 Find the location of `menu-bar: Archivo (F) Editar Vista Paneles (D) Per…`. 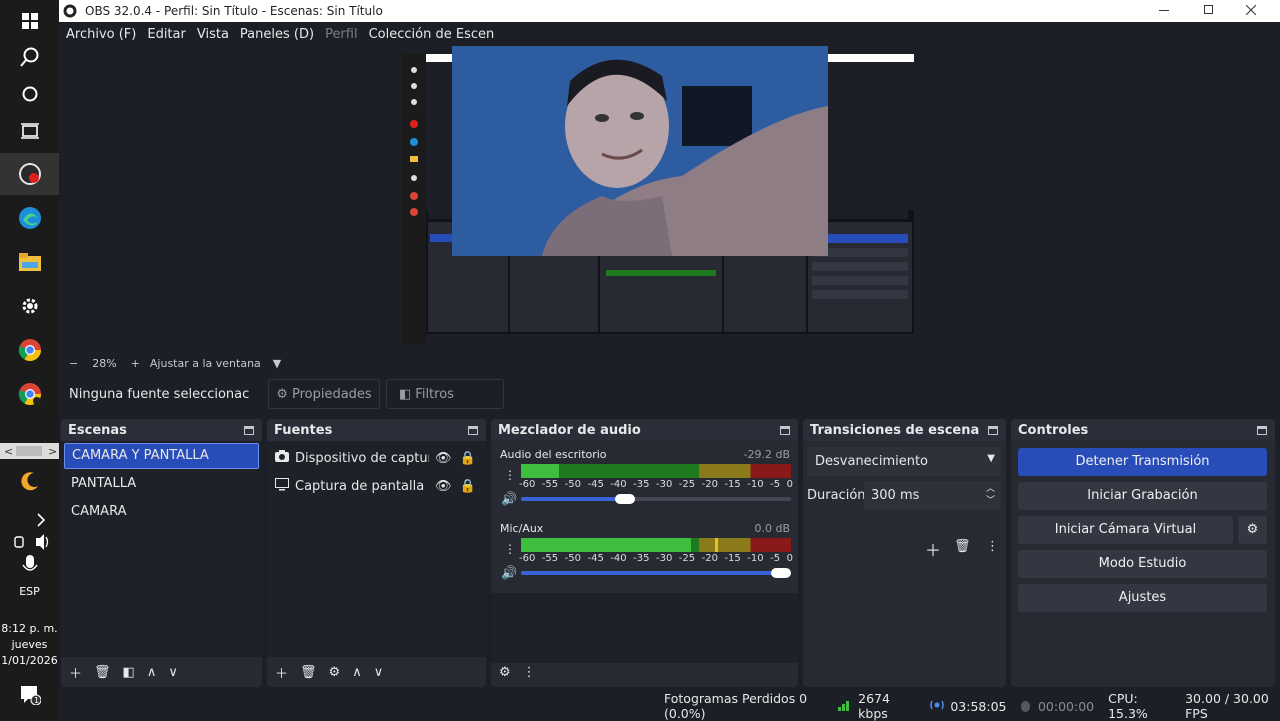

menu-bar: Archivo (F) Editar Vista Paneles (D) Per… is located at coordinates (669, 34).